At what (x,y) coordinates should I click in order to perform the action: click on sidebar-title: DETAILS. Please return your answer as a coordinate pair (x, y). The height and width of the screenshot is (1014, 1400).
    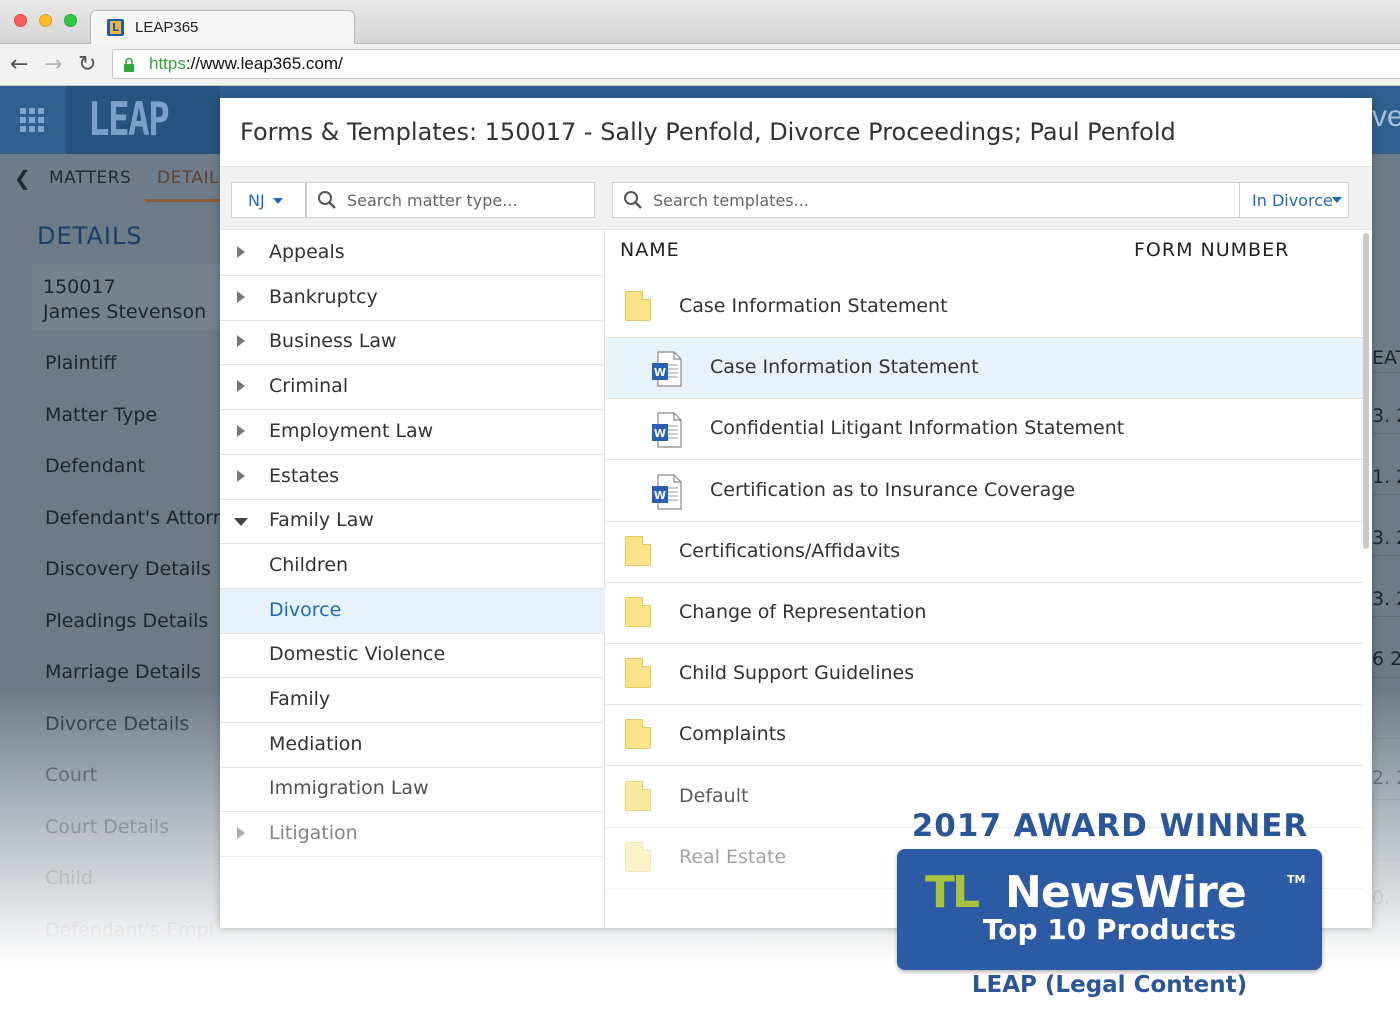
    Looking at the image, I should click on (90, 236).